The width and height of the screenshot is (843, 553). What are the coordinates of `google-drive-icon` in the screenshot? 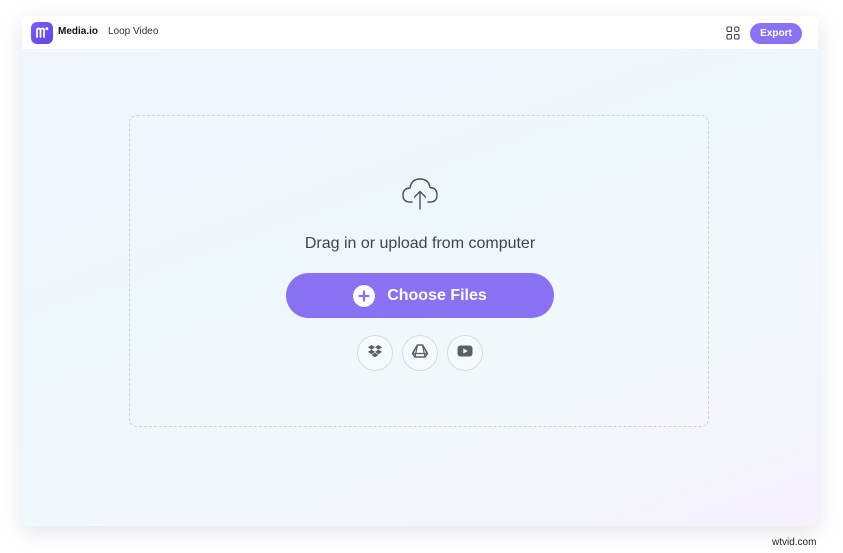 It's located at (420, 353).